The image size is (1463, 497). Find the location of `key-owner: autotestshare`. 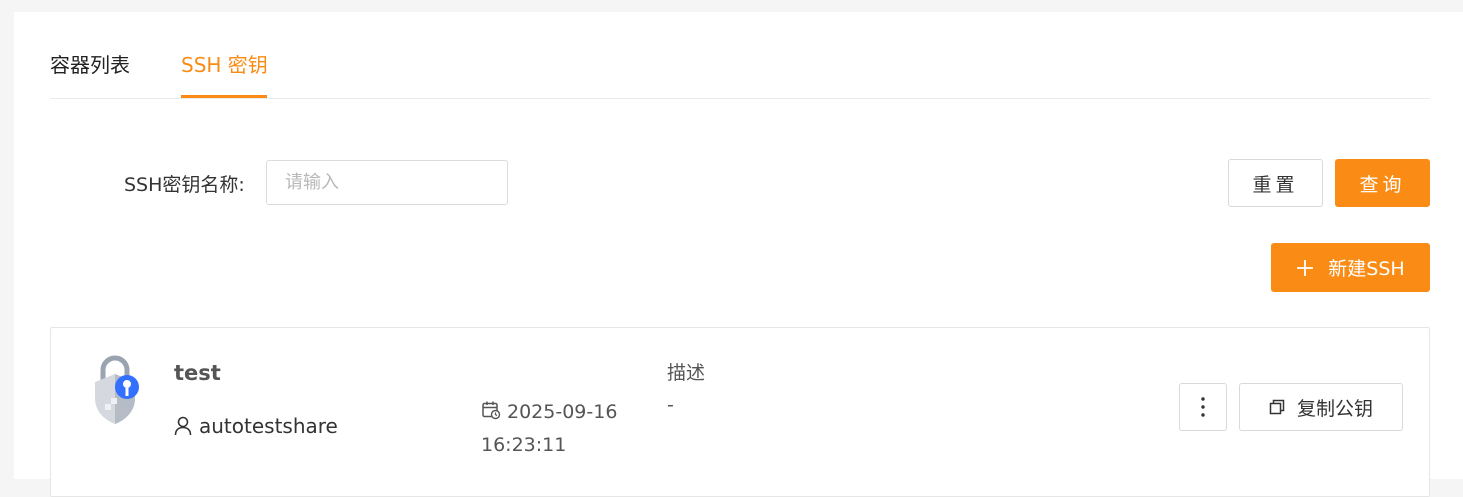

key-owner: autotestshare is located at coordinates (256, 426).